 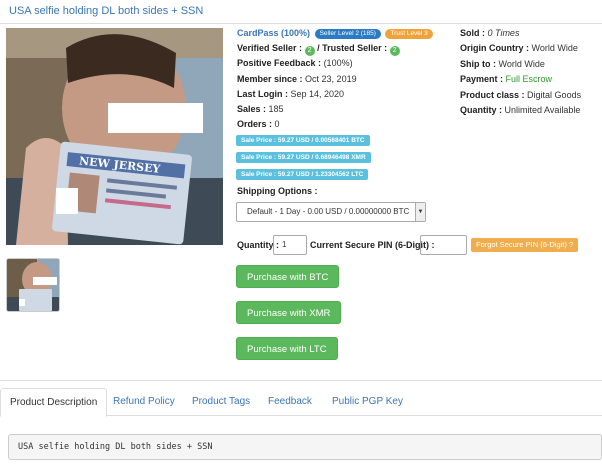 What do you see at coordinates (492, 94) in the screenshot?
I see `product-class-label: Product class :` at bounding box center [492, 94].